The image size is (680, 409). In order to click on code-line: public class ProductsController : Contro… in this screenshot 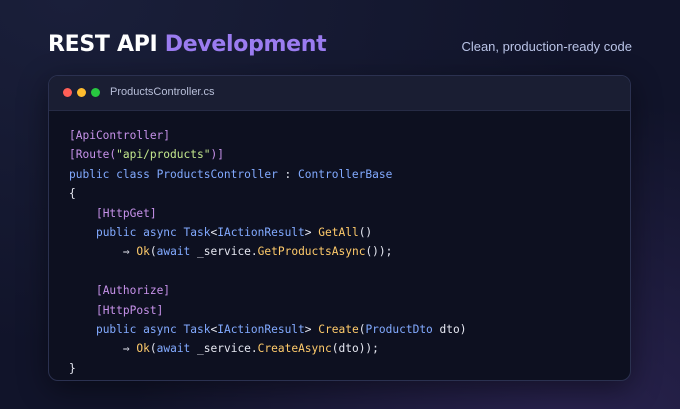, I will do `click(267, 174)`.